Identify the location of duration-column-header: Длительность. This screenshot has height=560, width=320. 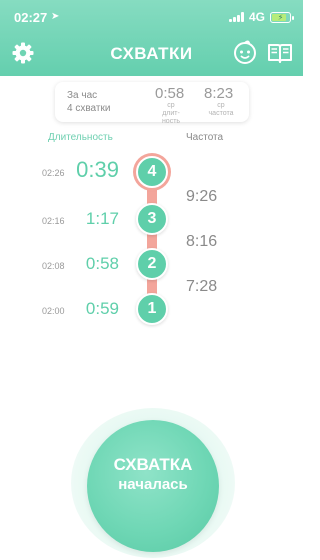
(80, 137).